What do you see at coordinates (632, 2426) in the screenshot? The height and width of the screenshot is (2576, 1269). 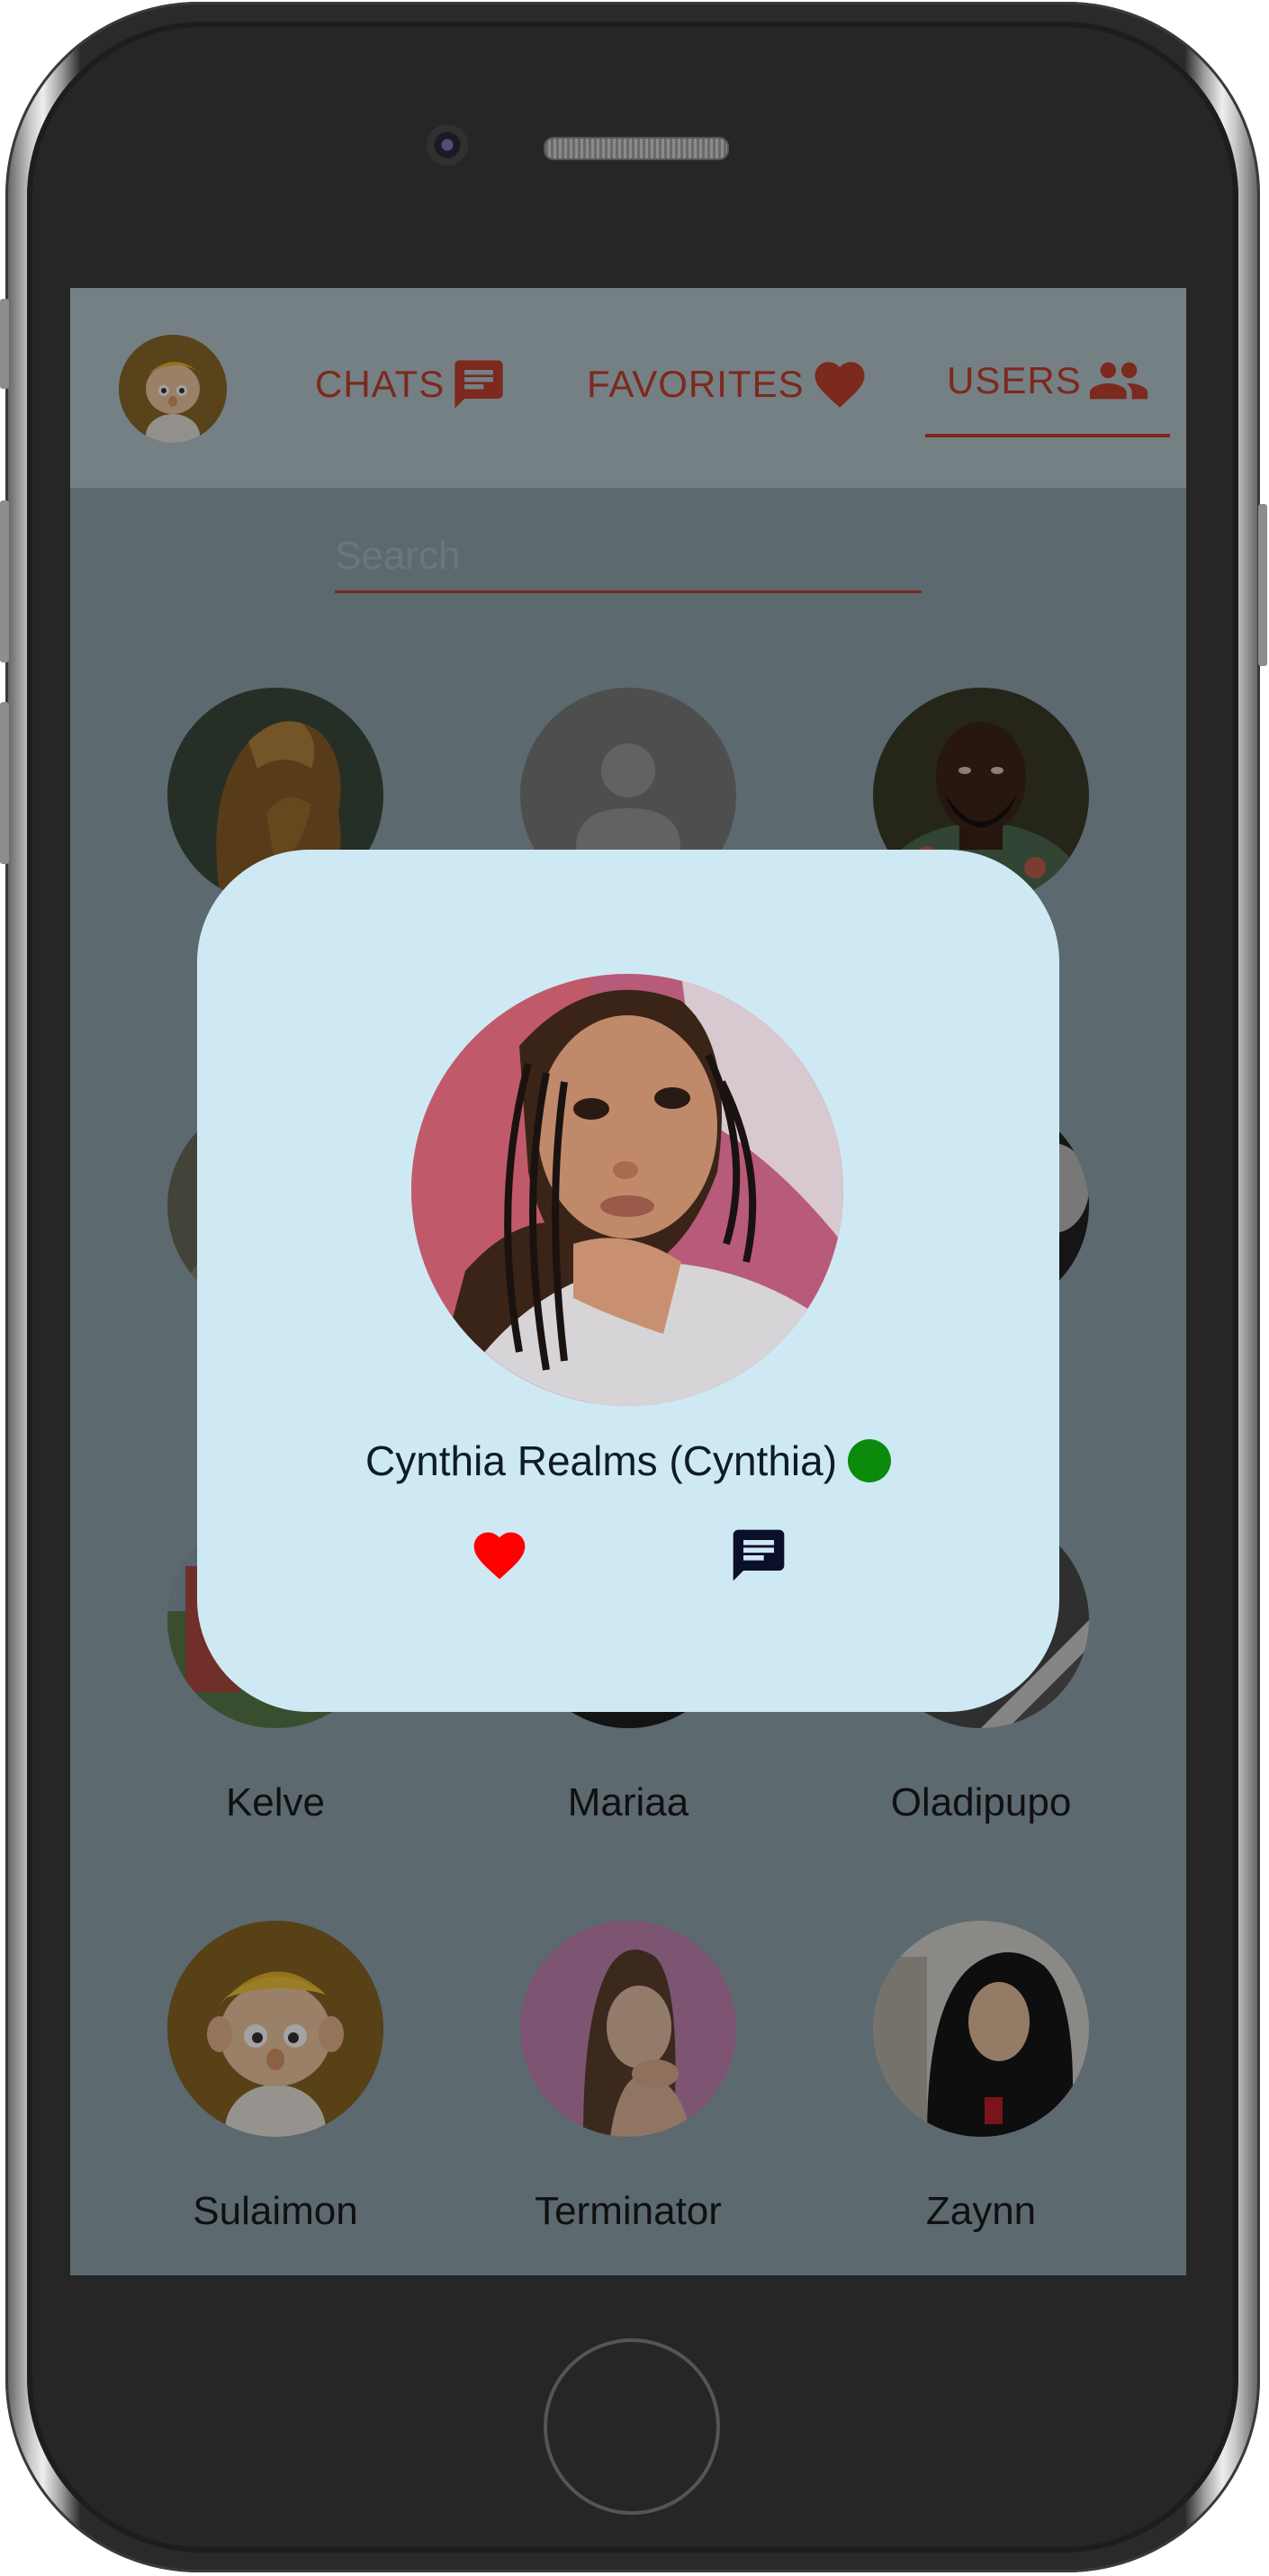 I see `home-button` at bounding box center [632, 2426].